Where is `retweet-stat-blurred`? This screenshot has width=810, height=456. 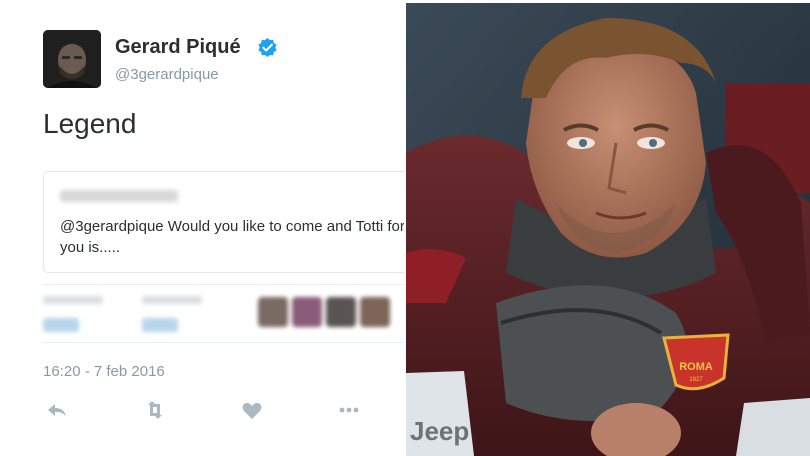
retweet-stat-blurred is located at coordinates (73, 314).